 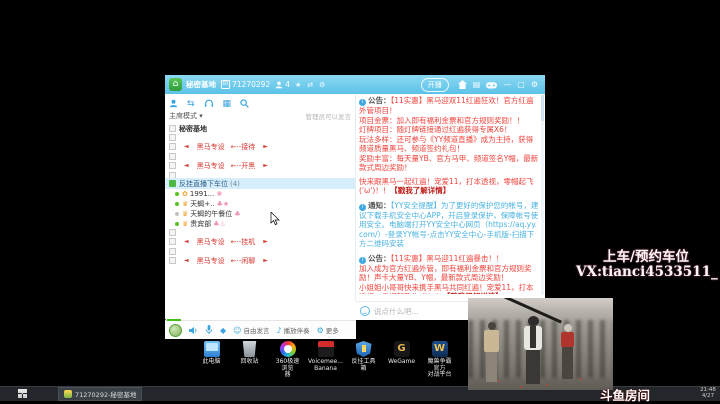 What do you see at coordinates (201, 84) in the screenshot?
I see `channel-title: 秘密基地` at bounding box center [201, 84].